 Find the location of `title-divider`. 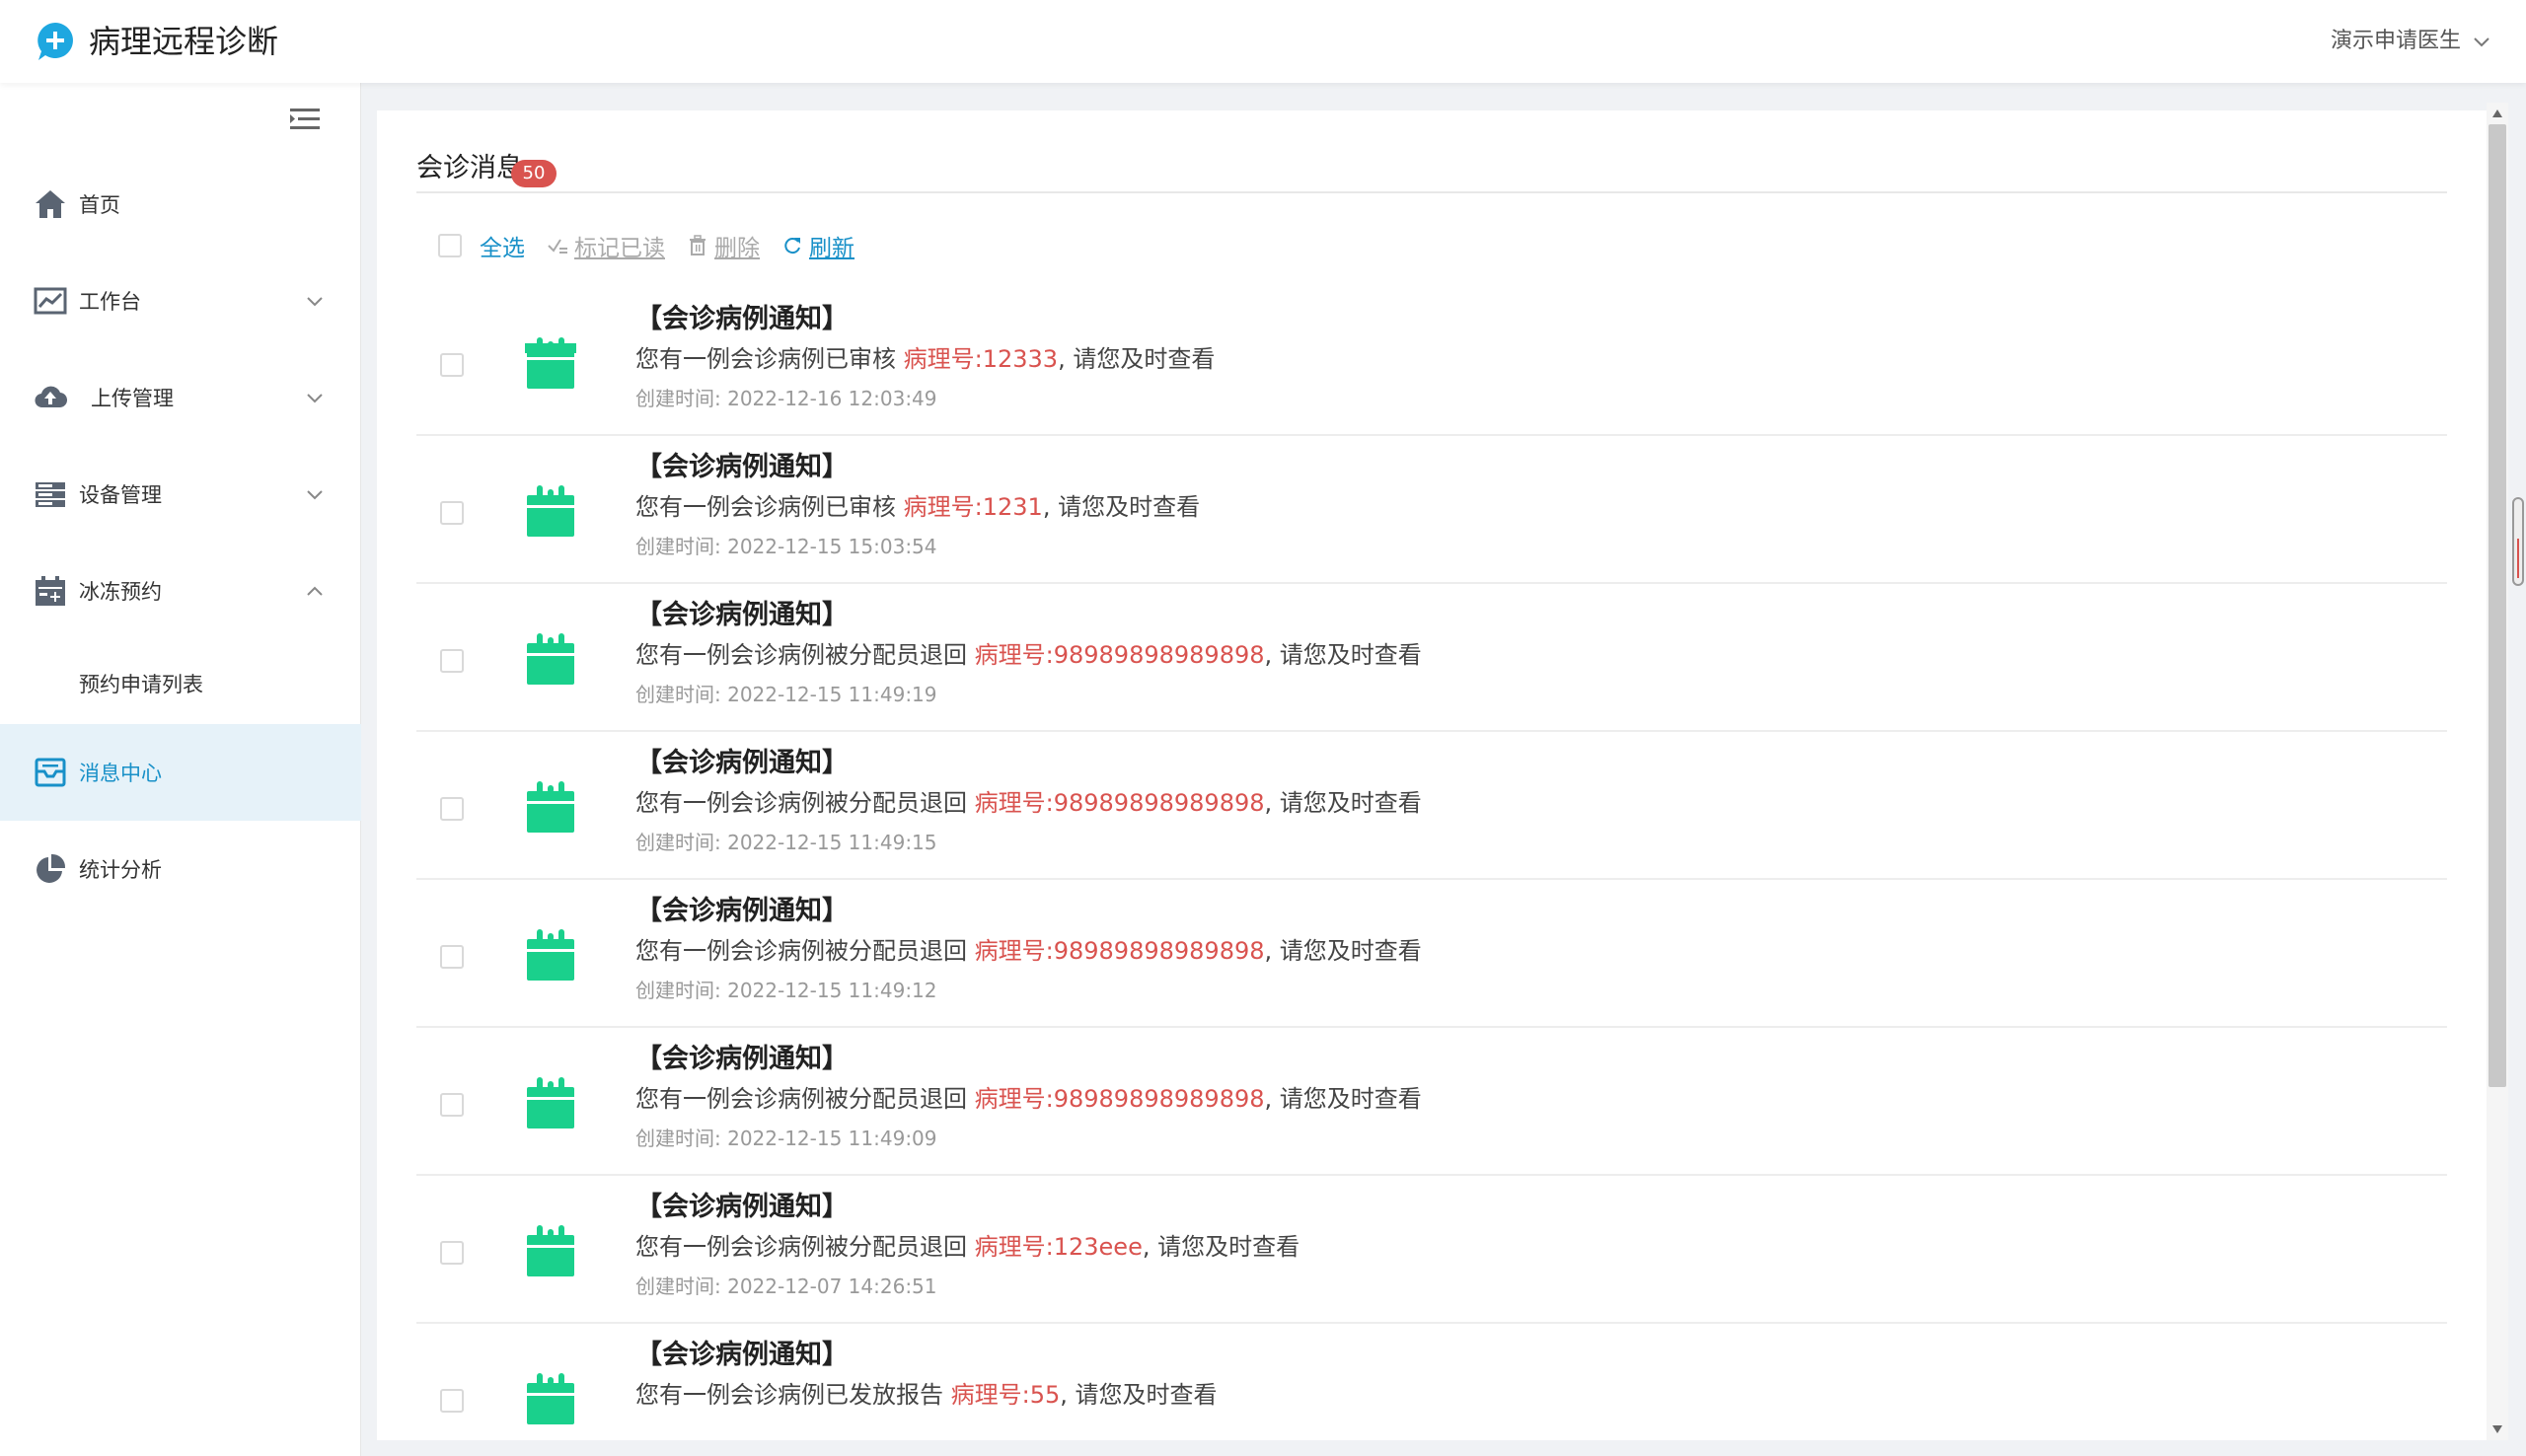

title-divider is located at coordinates (1431, 192).